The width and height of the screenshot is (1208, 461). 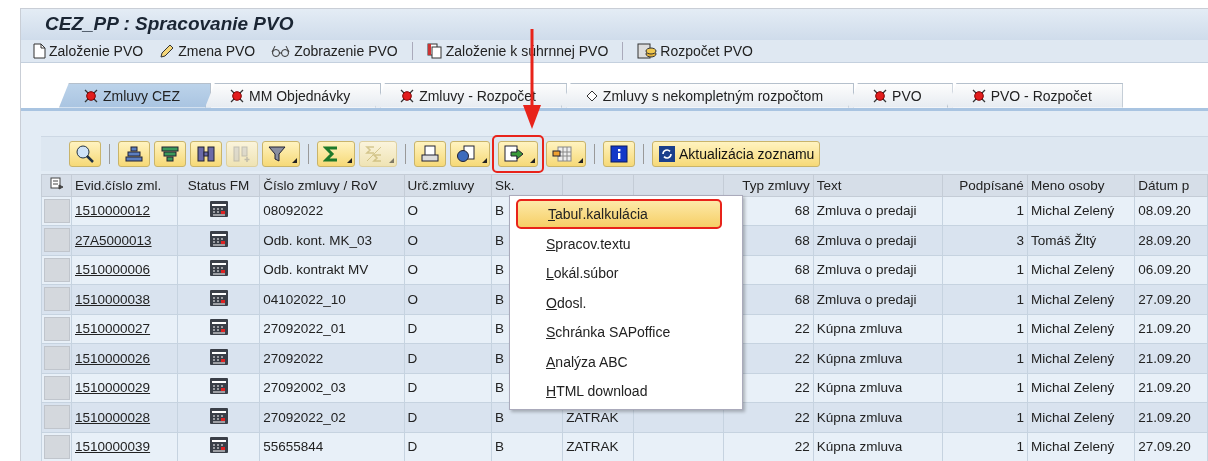 I want to click on table-cell: 27092022_02, so click(x=304, y=417).